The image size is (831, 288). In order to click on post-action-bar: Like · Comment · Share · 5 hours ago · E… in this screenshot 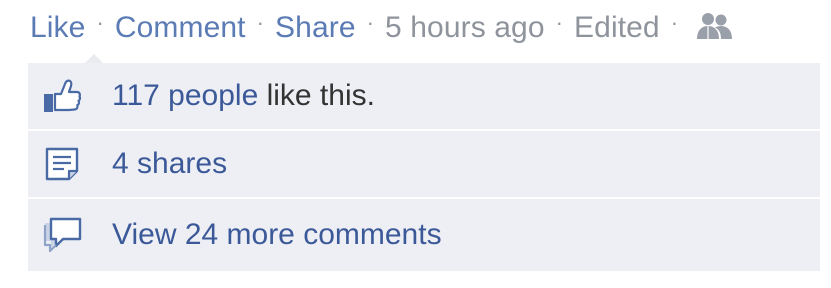, I will do `click(382, 28)`.